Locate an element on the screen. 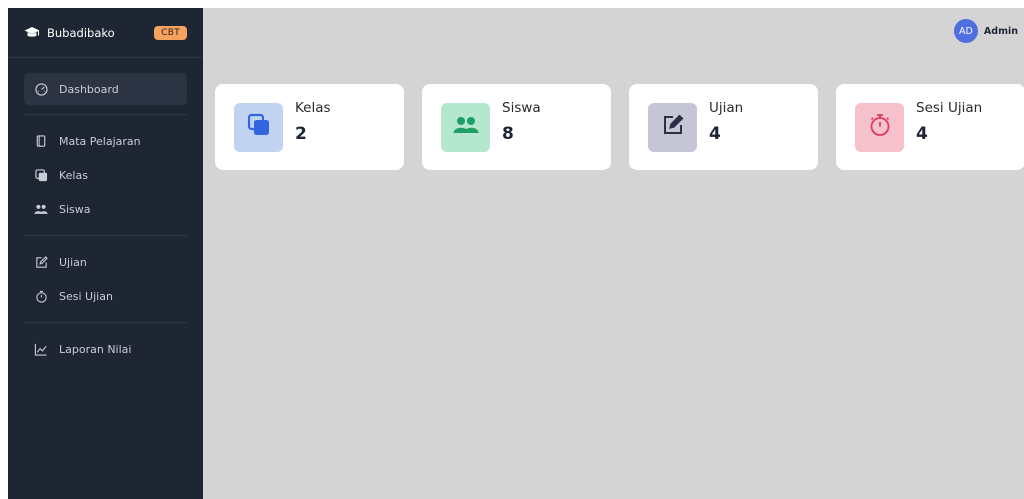 Image resolution: width=1024 pixels, height=499 pixels. sidebar-item-laporan-nilai: Laporan Nilai is located at coordinates (105, 349).